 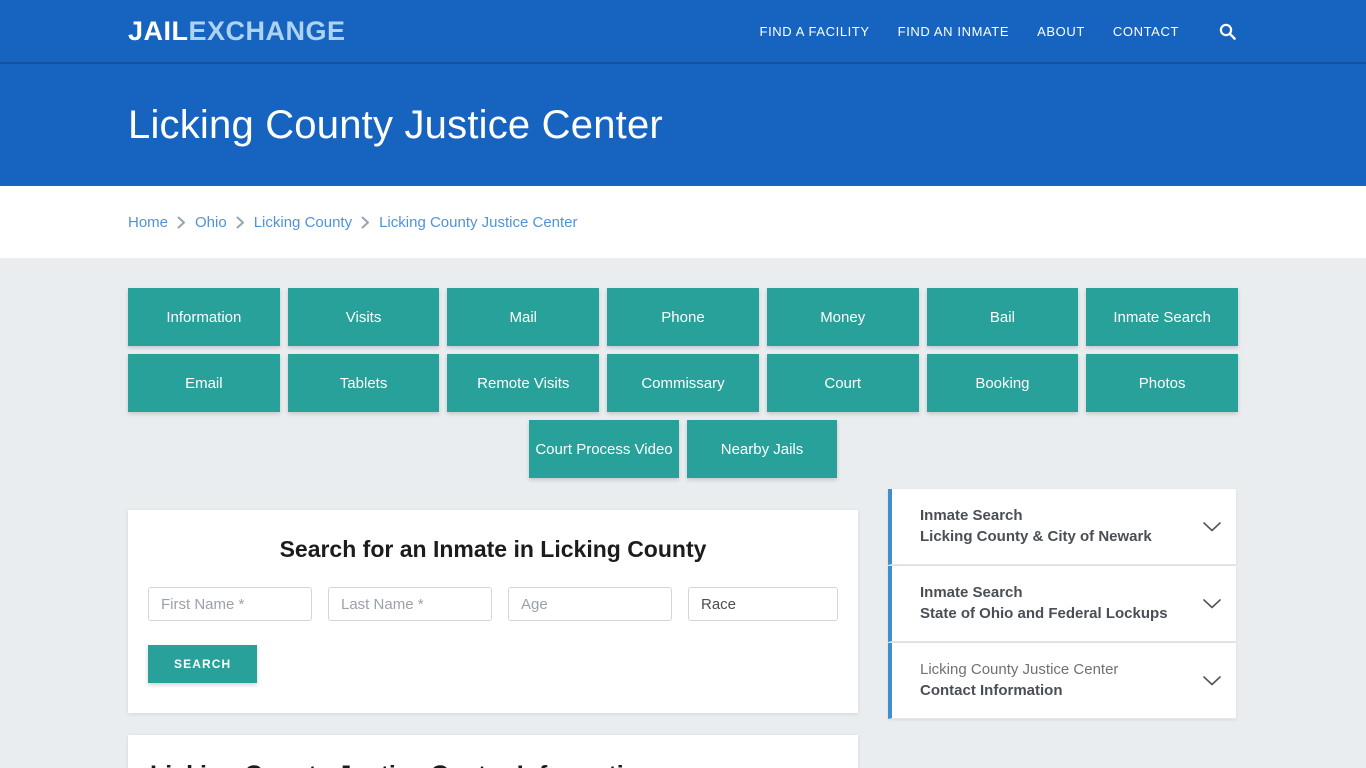 I want to click on tab-remote-visits: Remote Visits, so click(x=523, y=383).